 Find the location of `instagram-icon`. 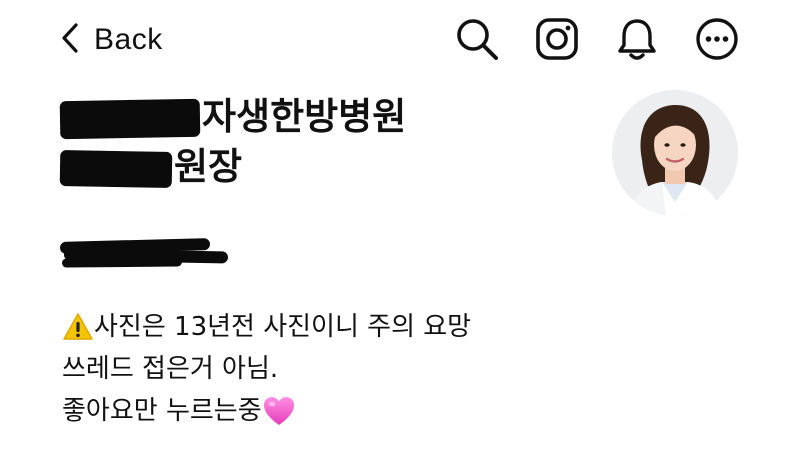

instagram-icon is located at coordinates (557, 39).